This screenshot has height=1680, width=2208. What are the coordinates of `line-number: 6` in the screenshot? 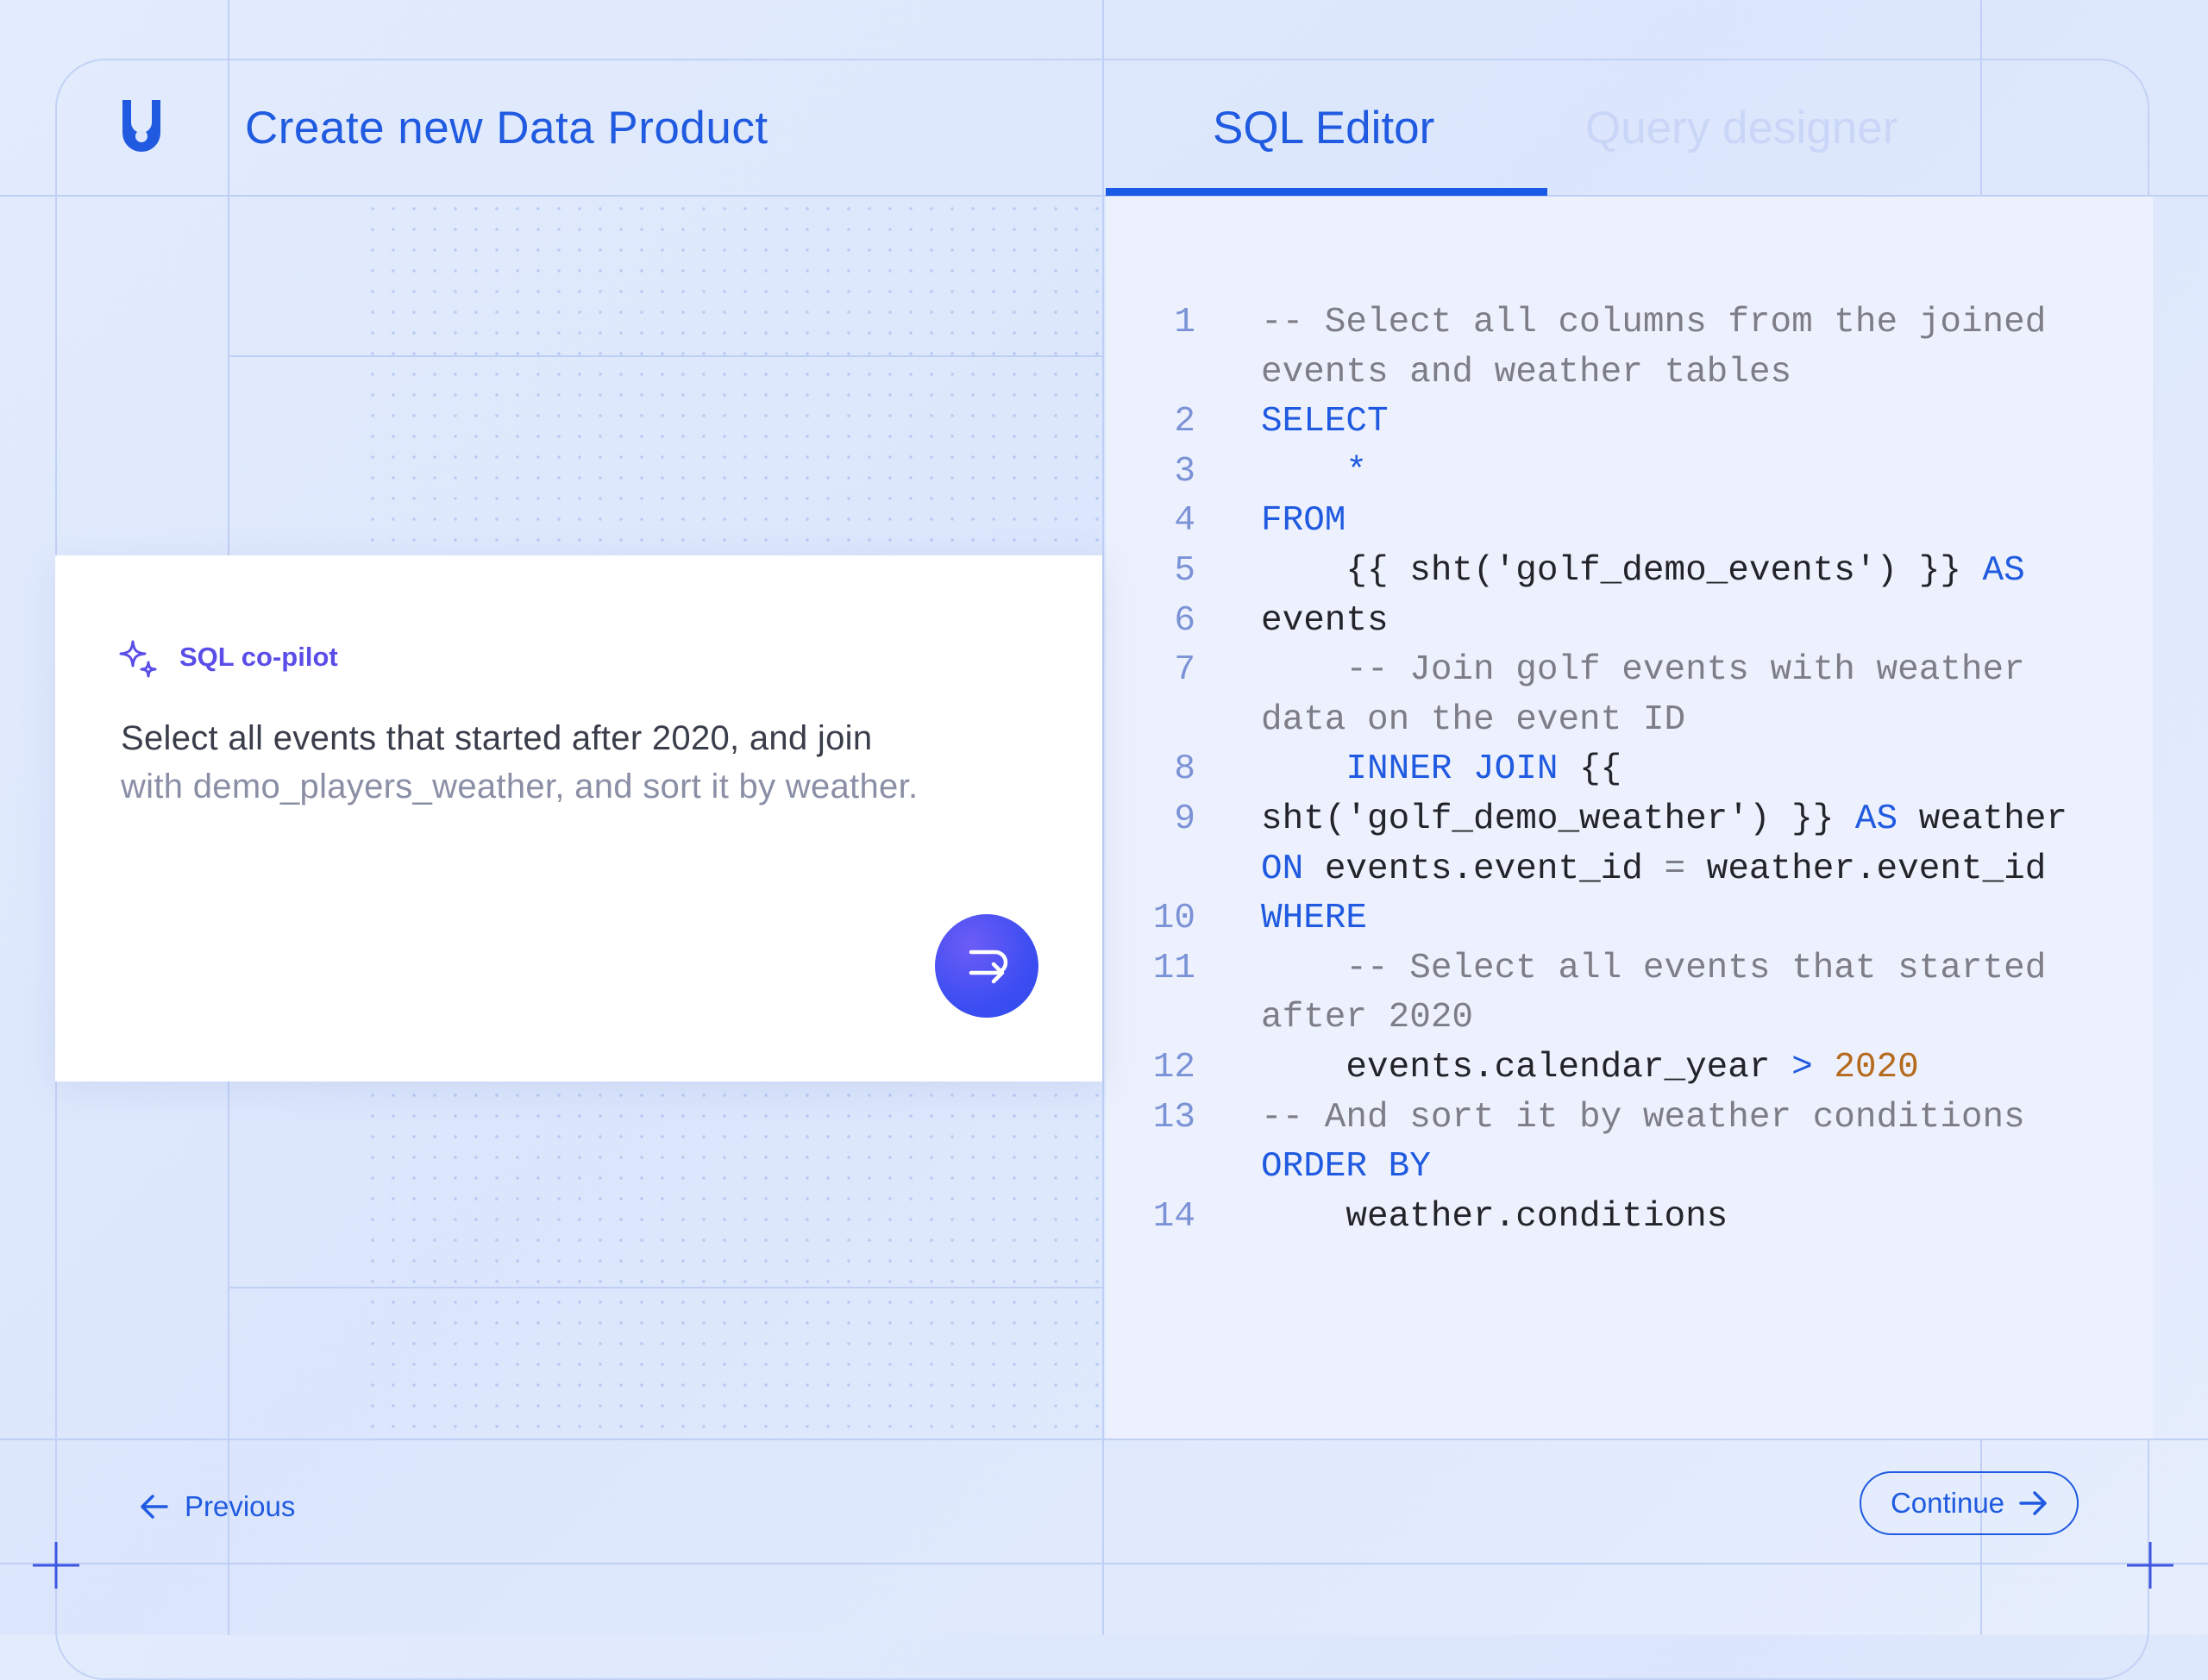 It's located at (1185, 621).